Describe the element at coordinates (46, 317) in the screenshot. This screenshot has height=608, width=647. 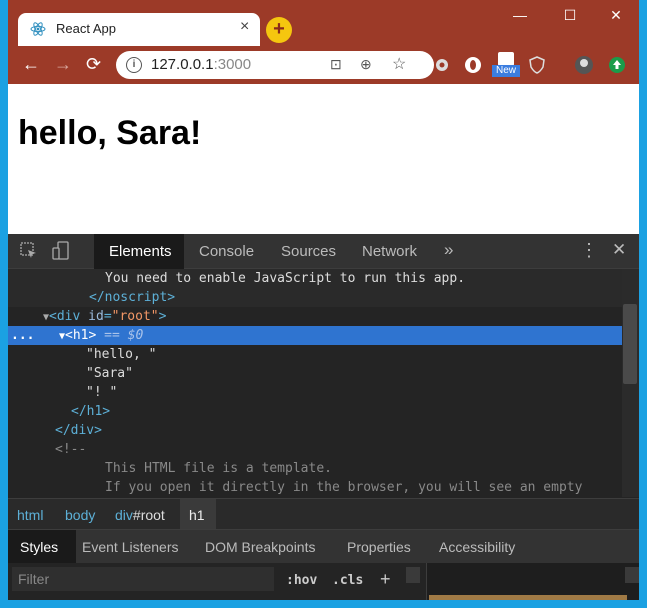
I see `expand-arrow-icon: ▼` at that location.